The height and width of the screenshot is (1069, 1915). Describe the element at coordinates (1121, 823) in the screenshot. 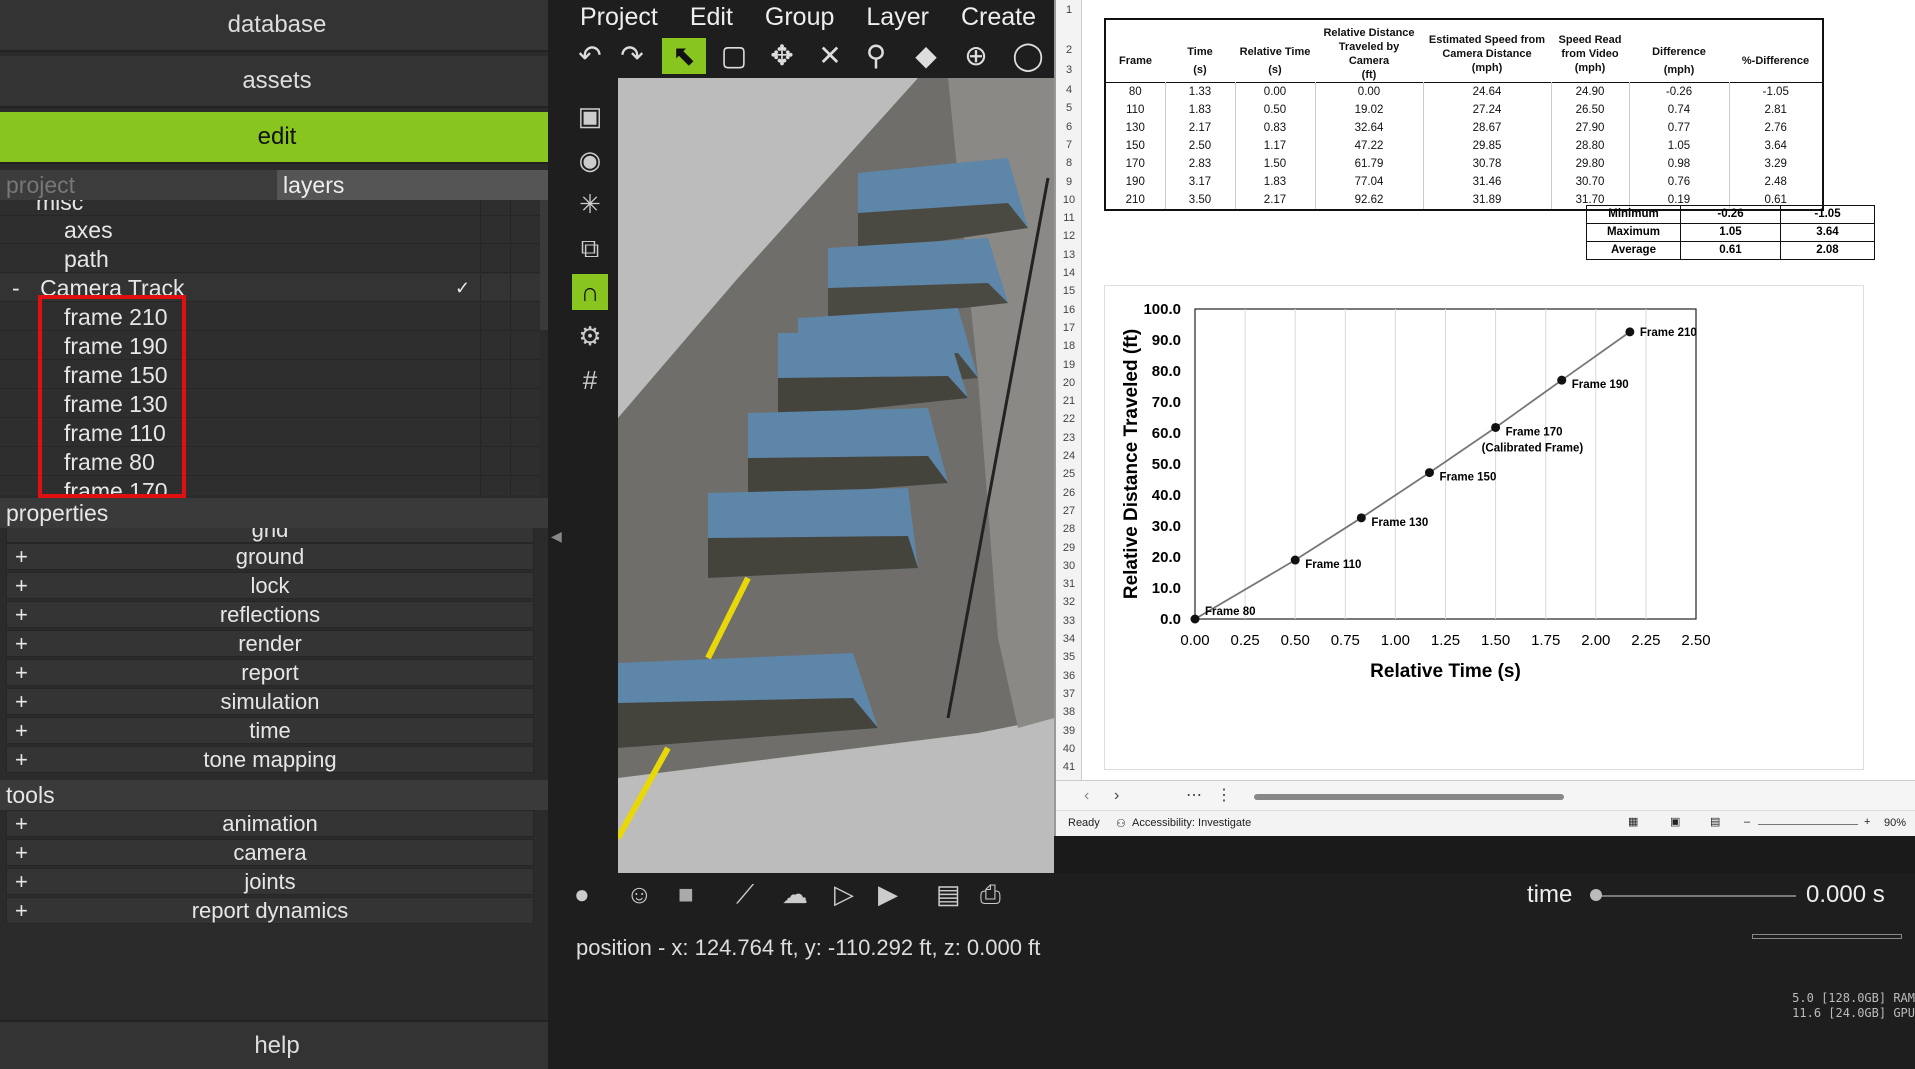

I see `accessibility-icon: ⚇` at that location.